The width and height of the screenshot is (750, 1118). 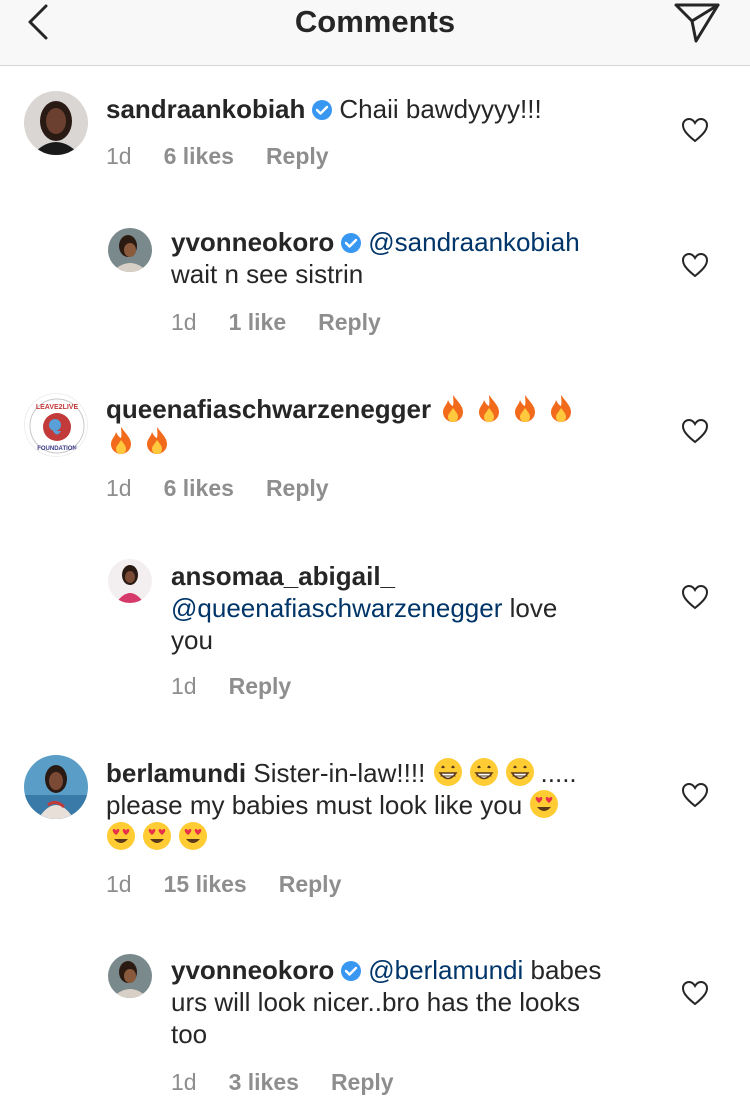 What do you see at coordinates (375, 21) in the screenshot?
I see `page-title: Comments` at bounding box center [375, 21].